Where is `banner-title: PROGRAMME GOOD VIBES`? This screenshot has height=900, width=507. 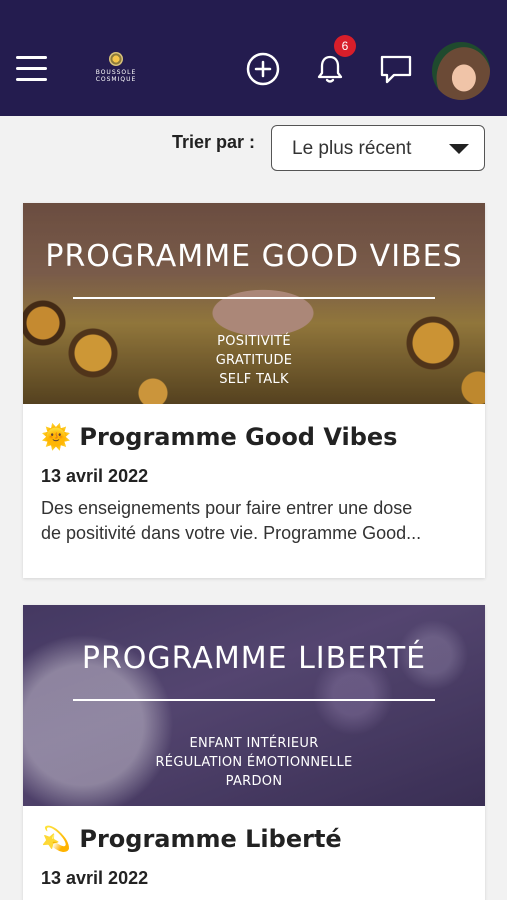 banner-title: PROGRAMME GOOD VIBES is located at coordinates (254, 256).